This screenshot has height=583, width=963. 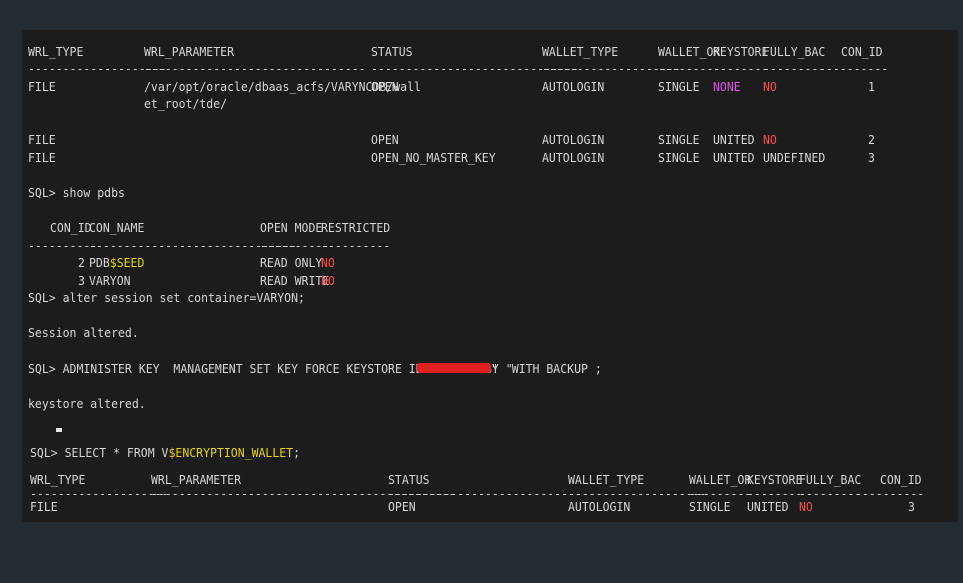 I want to click on sql-command-alter-session: SQL> alter session set container=VARYON;, so click(x=166, y=298).